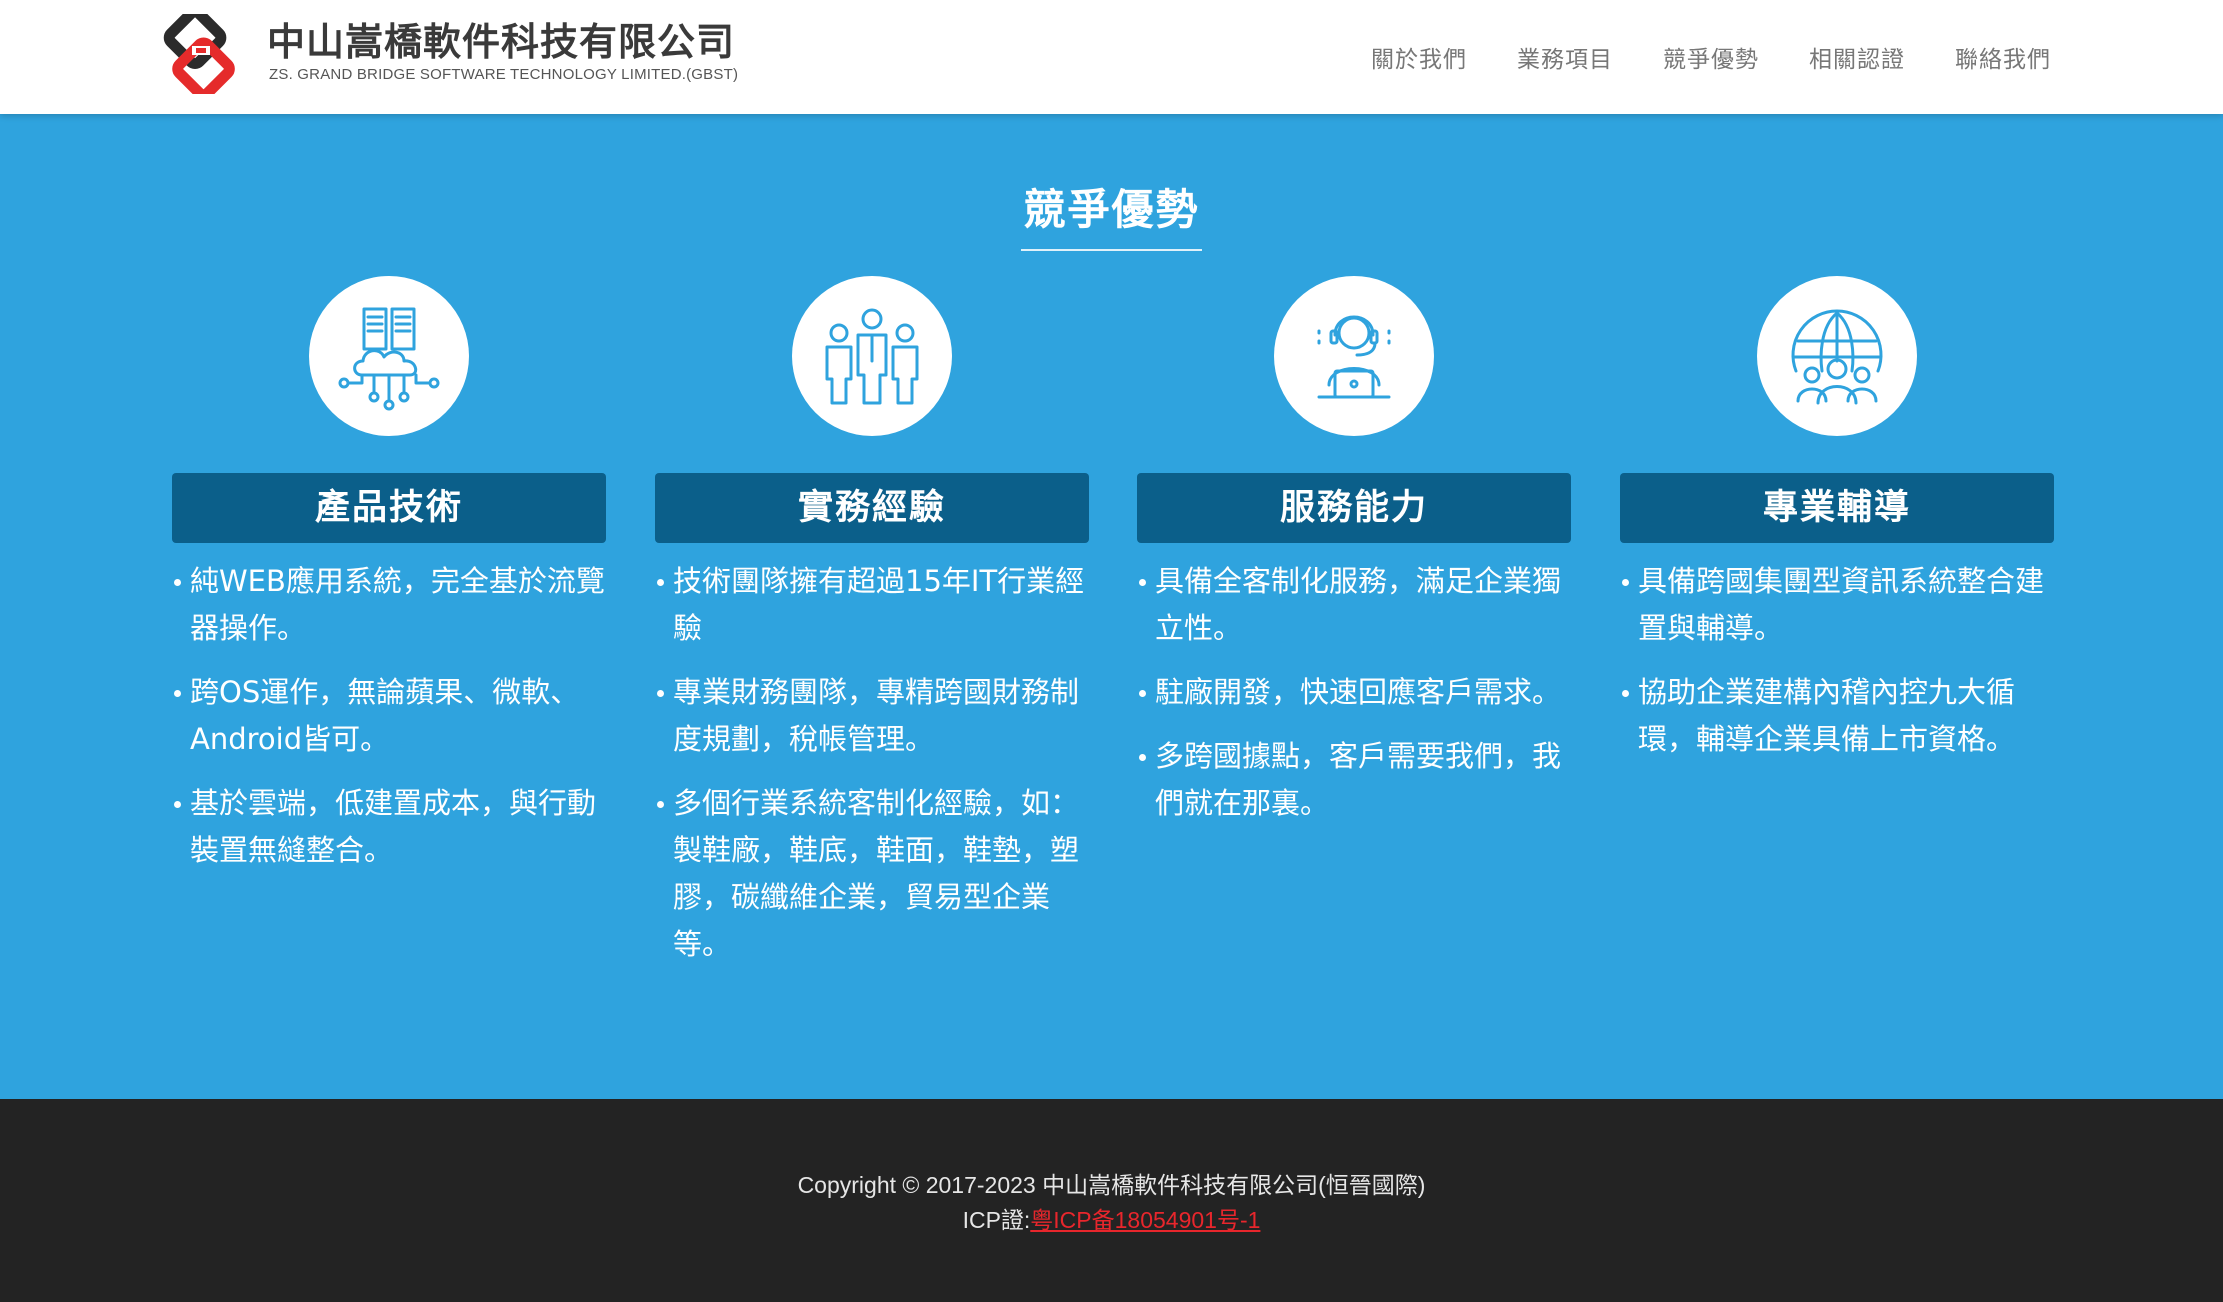 The width and height of the screenshot is (2223, 1302). Describe the element at coordinates (389, 508) in the screenshot. I see `card-heading: 產品技術` at that location.